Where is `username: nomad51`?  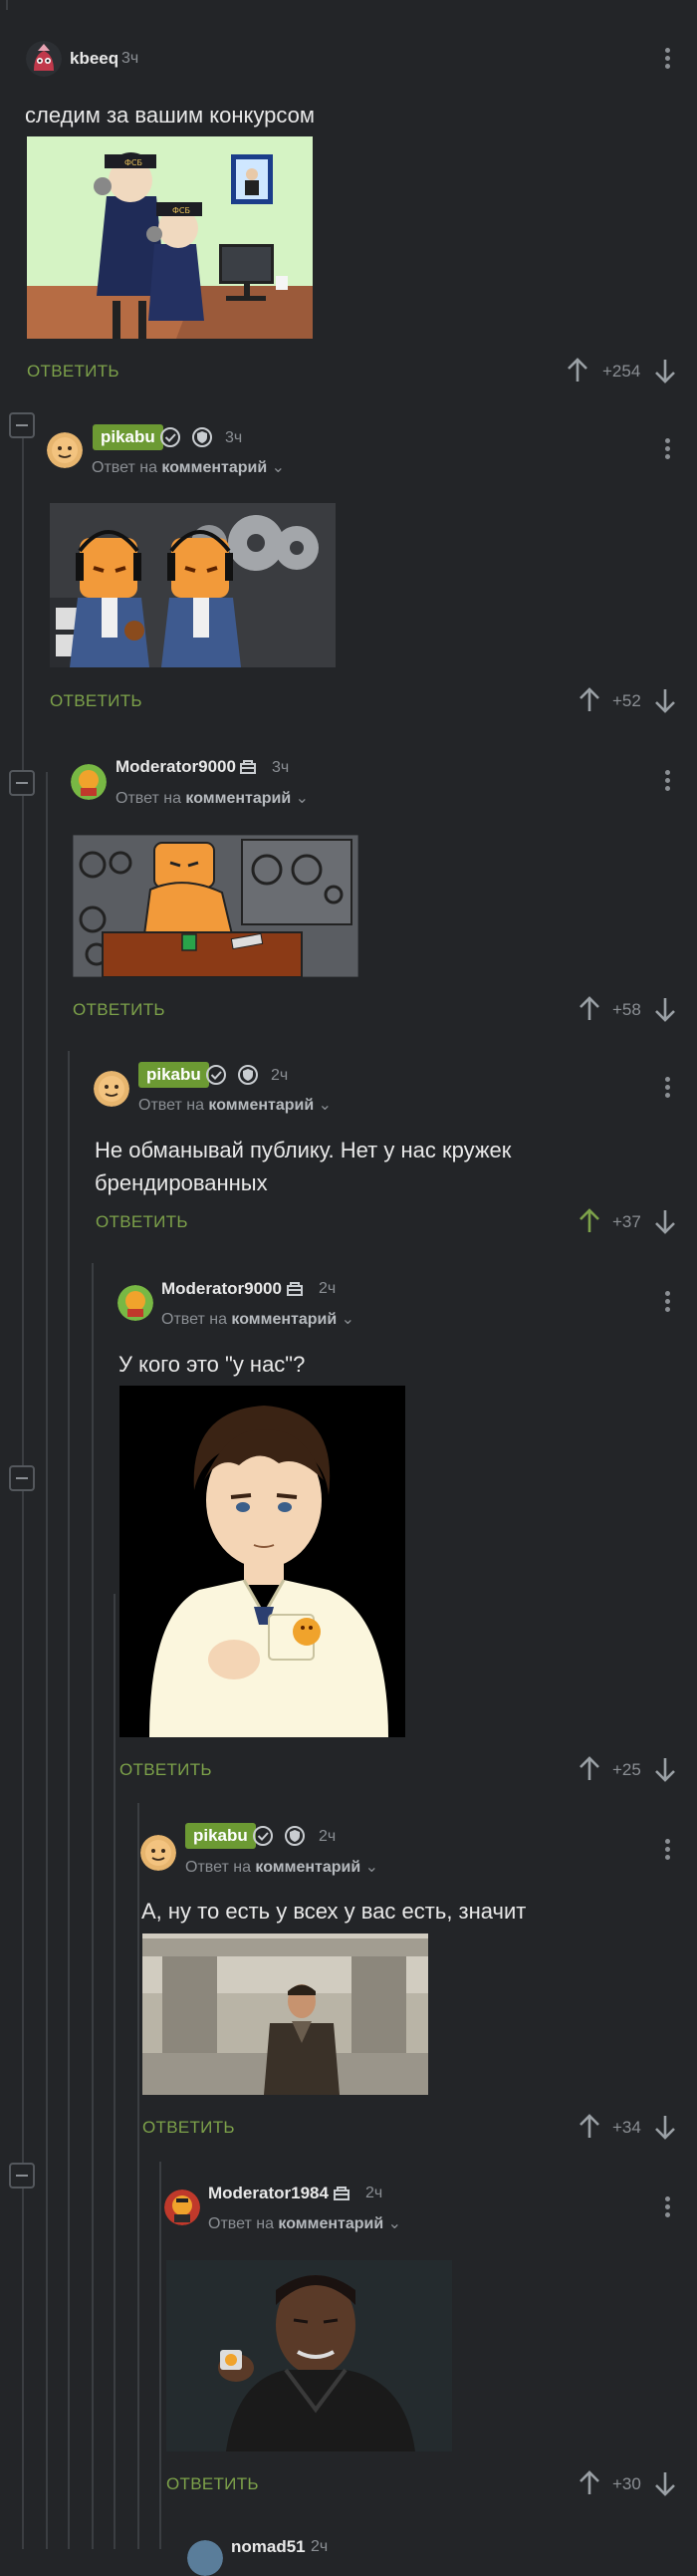 username: nomad51 is located at coordinates (268, 2547).